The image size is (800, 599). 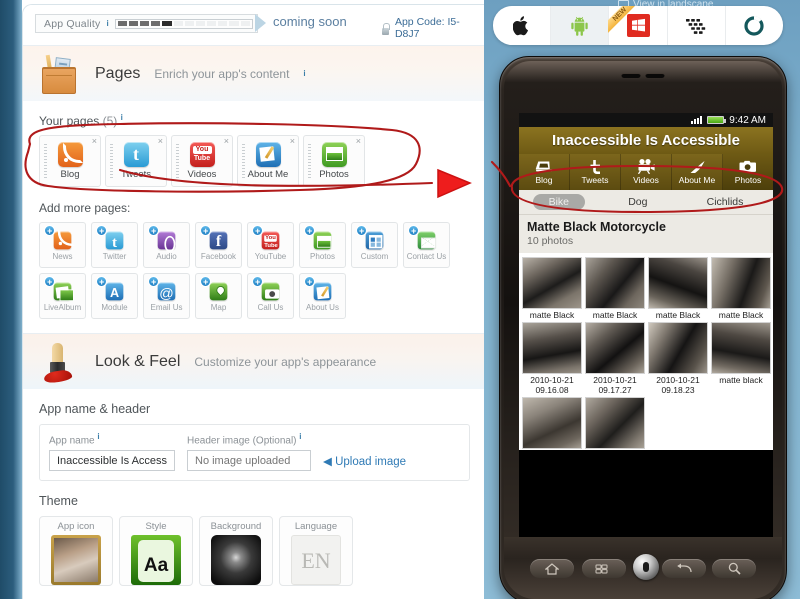 I want to click on platform-webos, so click(x=754, y=25).